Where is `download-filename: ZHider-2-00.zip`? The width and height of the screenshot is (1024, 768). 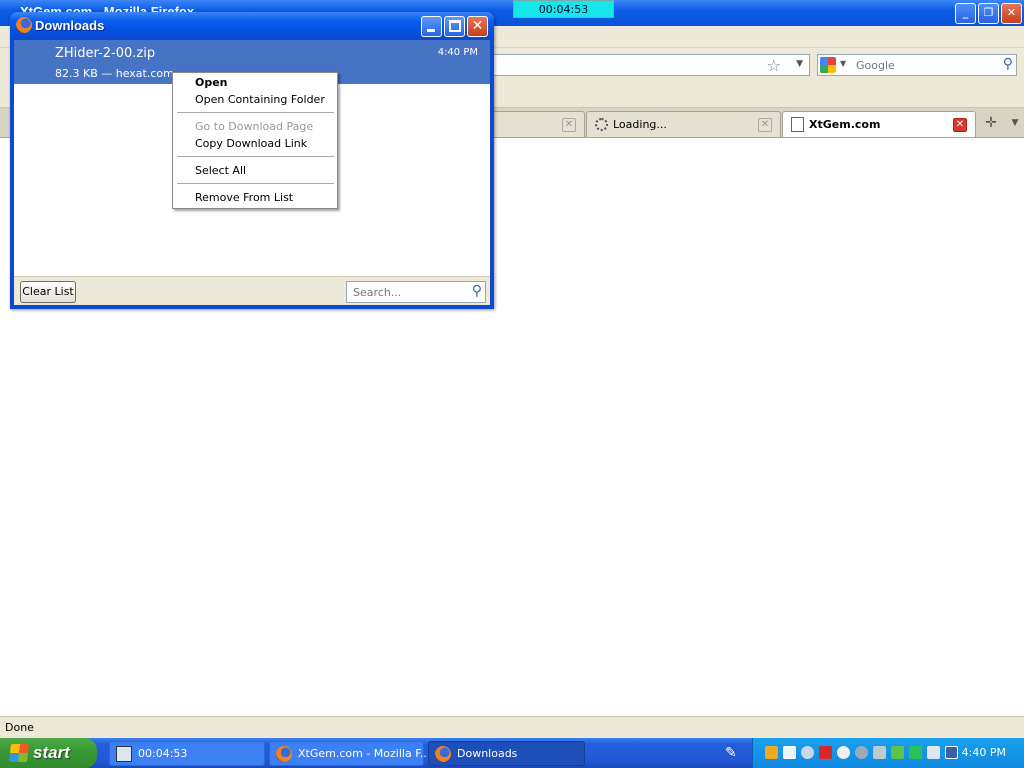 download-filename: ZHider-2-00.zip is located at coordinates (105, 53).